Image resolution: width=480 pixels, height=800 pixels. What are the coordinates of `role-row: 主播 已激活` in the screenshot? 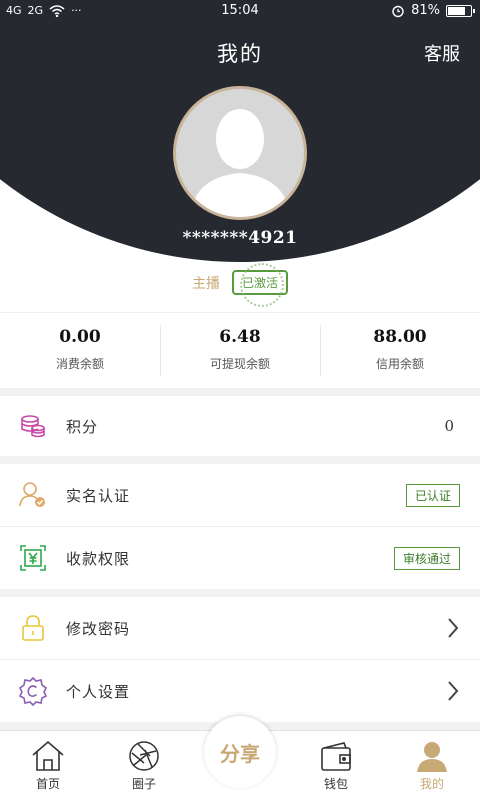 It's located at (240, 284).